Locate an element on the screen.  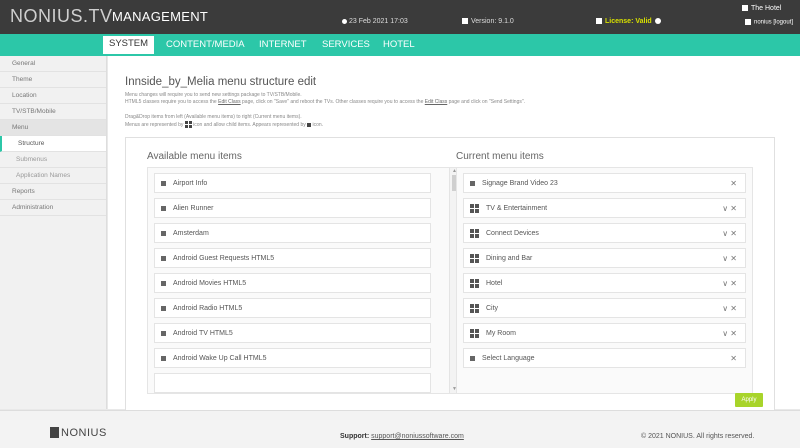
list-item: Android TV HTML5 is located at coordinates (292, 333).